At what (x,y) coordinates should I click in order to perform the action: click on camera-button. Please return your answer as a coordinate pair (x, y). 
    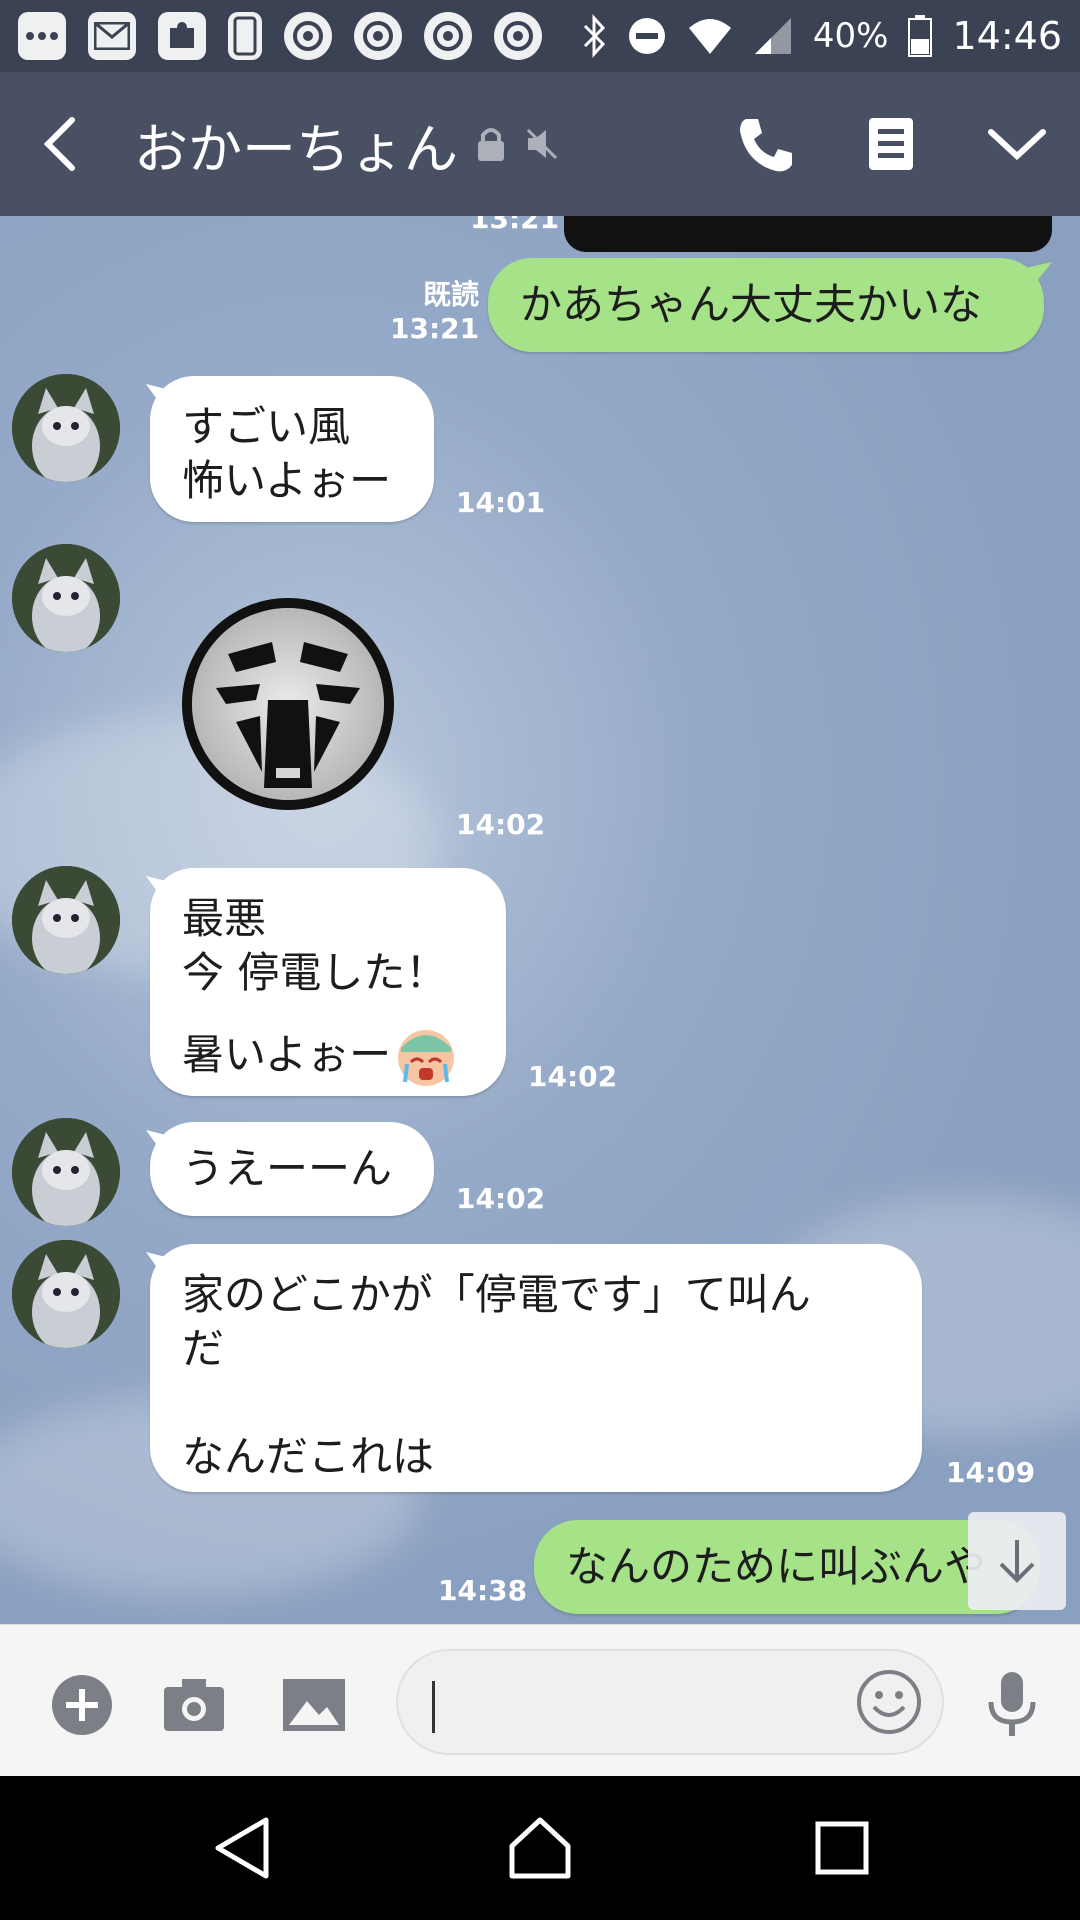
    Looking at the image, I should click on (194, 1705).